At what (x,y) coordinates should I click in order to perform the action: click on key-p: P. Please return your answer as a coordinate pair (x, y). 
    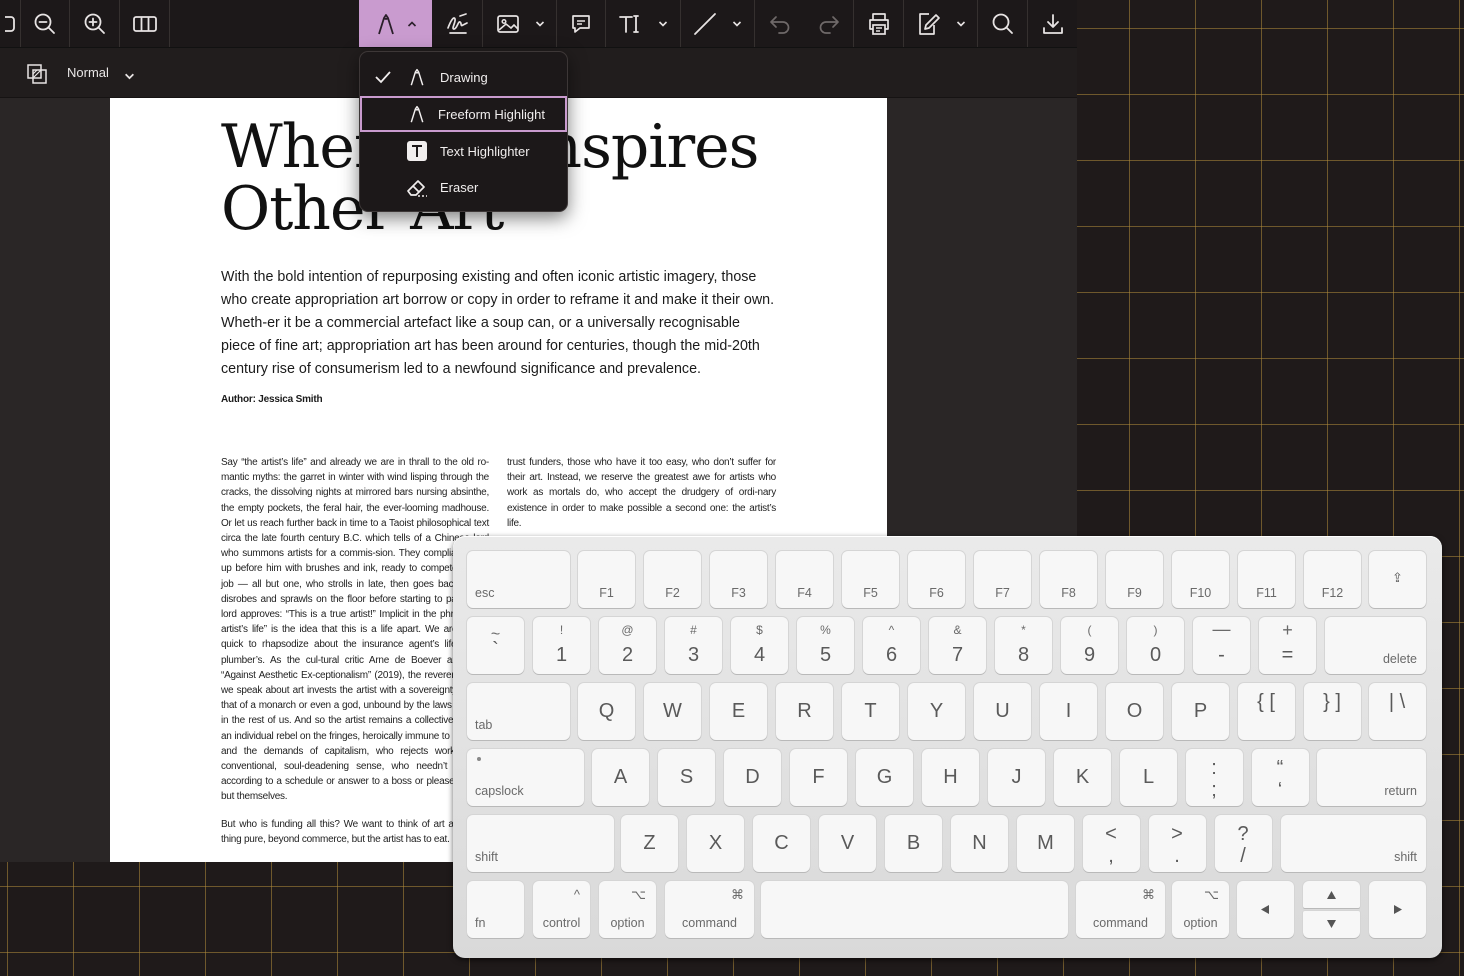
    Looking at the image, I should click on (1200, 711).